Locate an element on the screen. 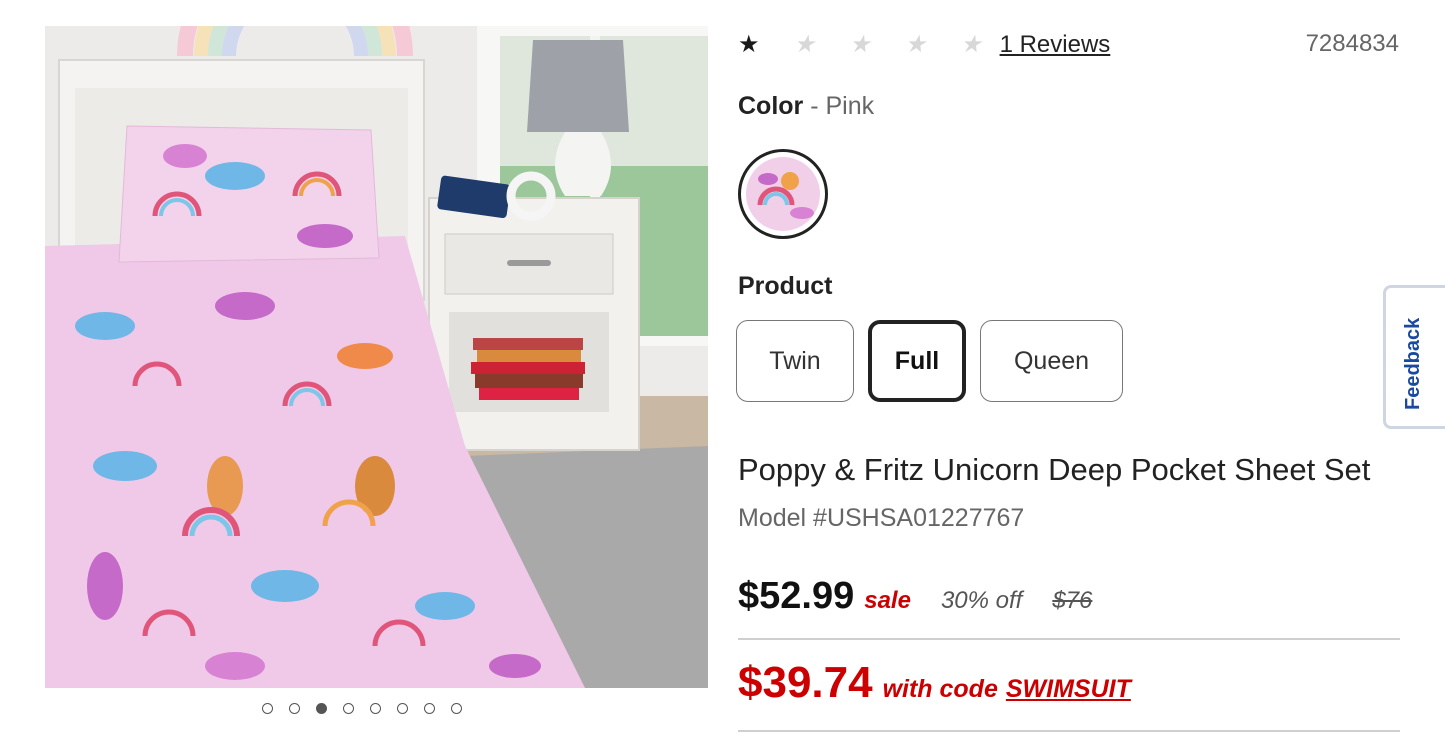  swatch-thumbnail is located at coordinates (783, 194).